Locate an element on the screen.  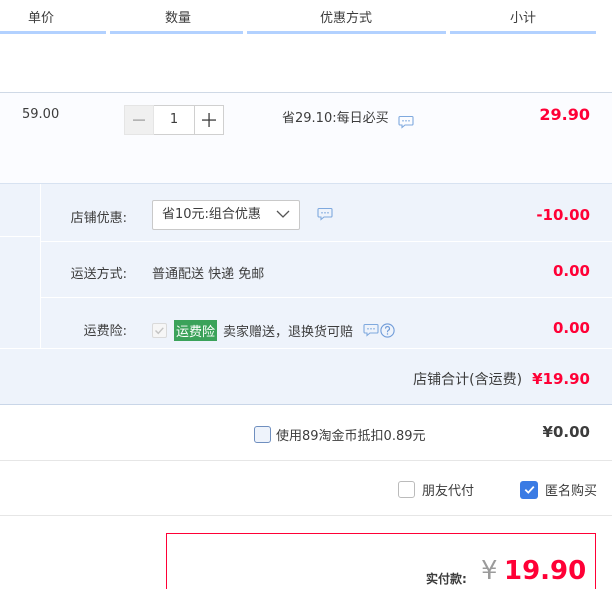
decrease-quantity-button is located at coordinates (139, 120).